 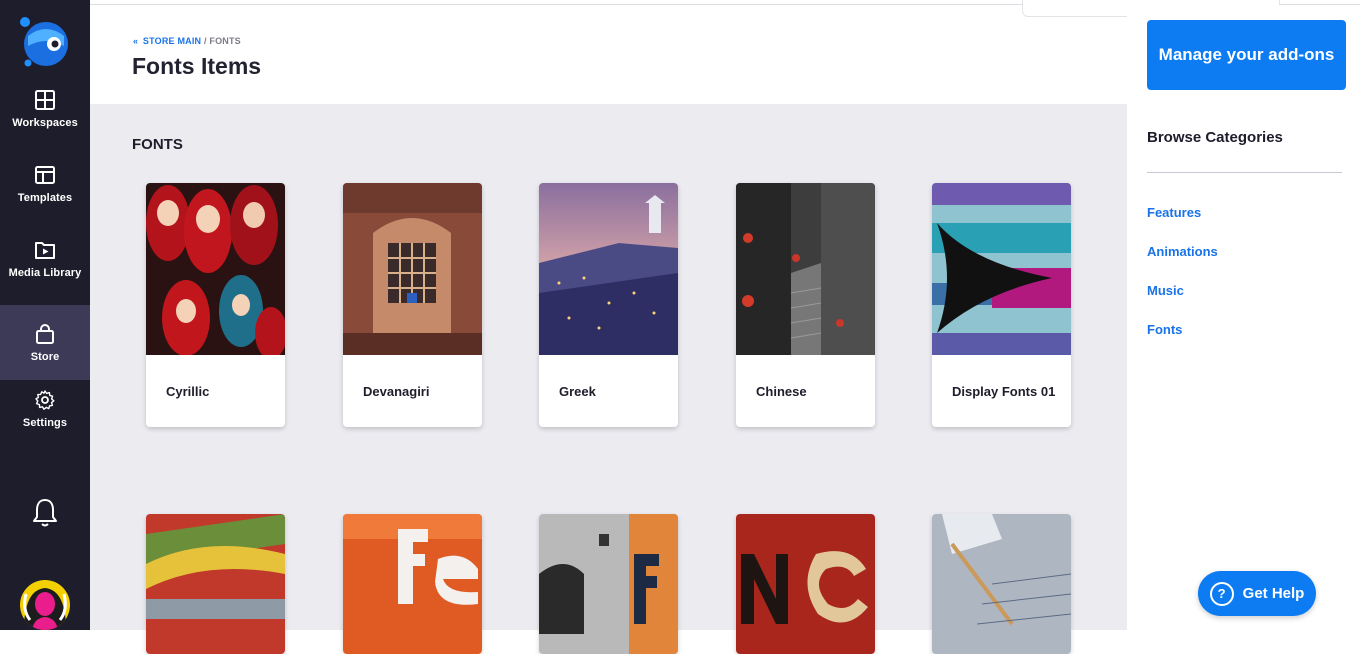 I want to click on page-title: Fonts Items, so click(x=197, y=66).